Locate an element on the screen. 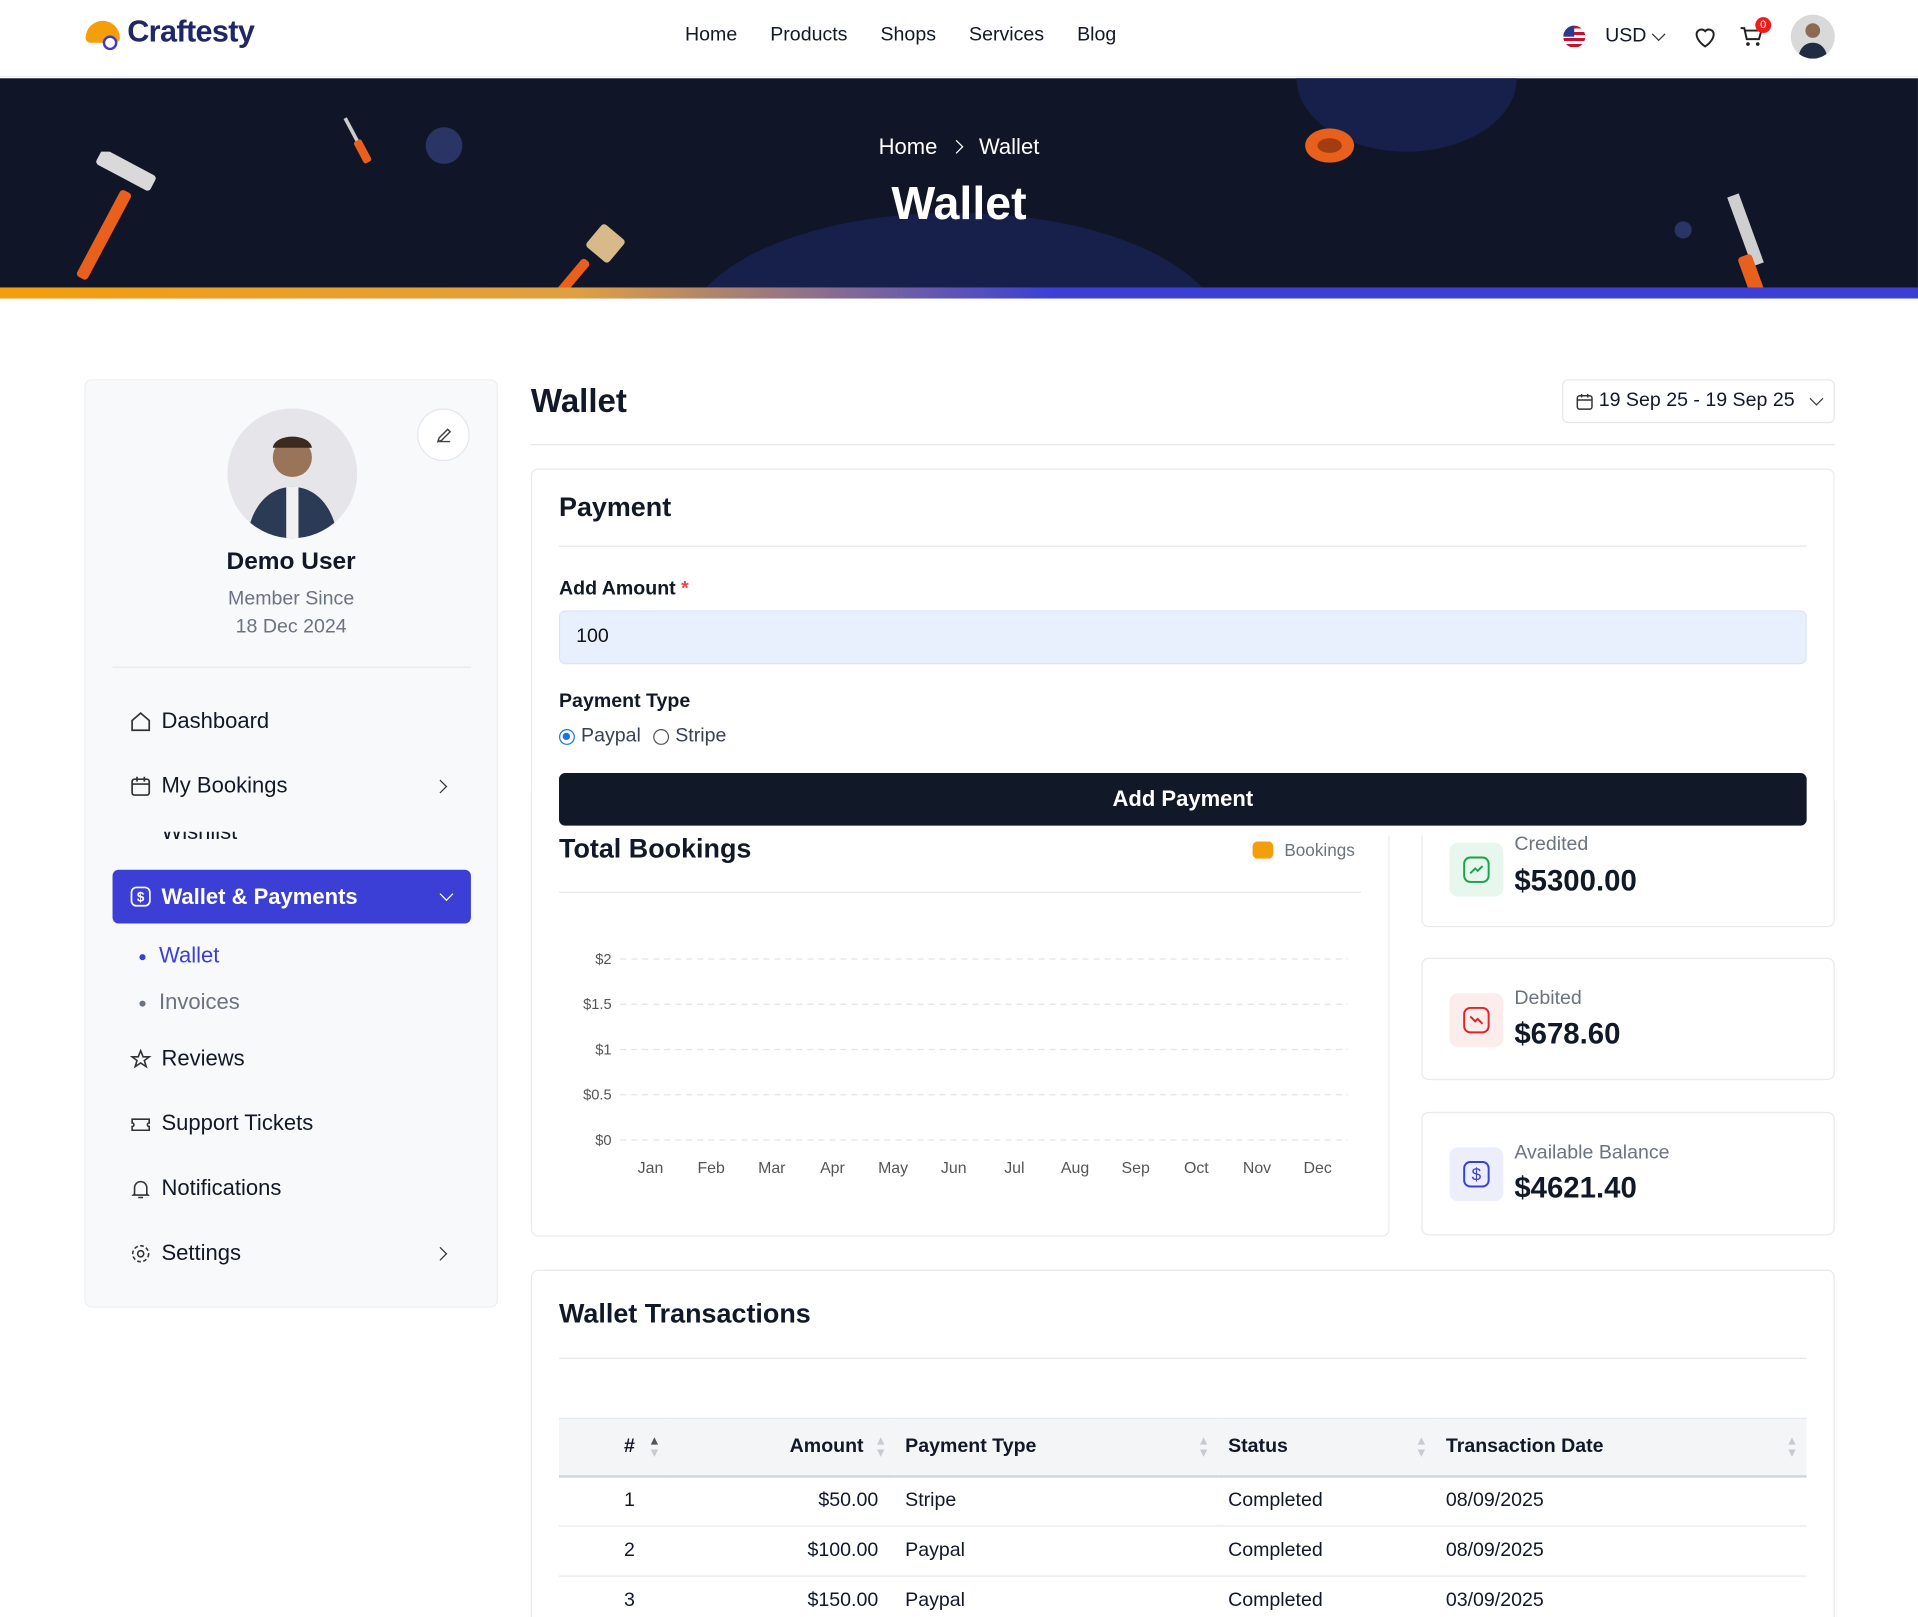 The image size is (1918, 1617). banner-title: Wallet is located at coordinates (959, 204).